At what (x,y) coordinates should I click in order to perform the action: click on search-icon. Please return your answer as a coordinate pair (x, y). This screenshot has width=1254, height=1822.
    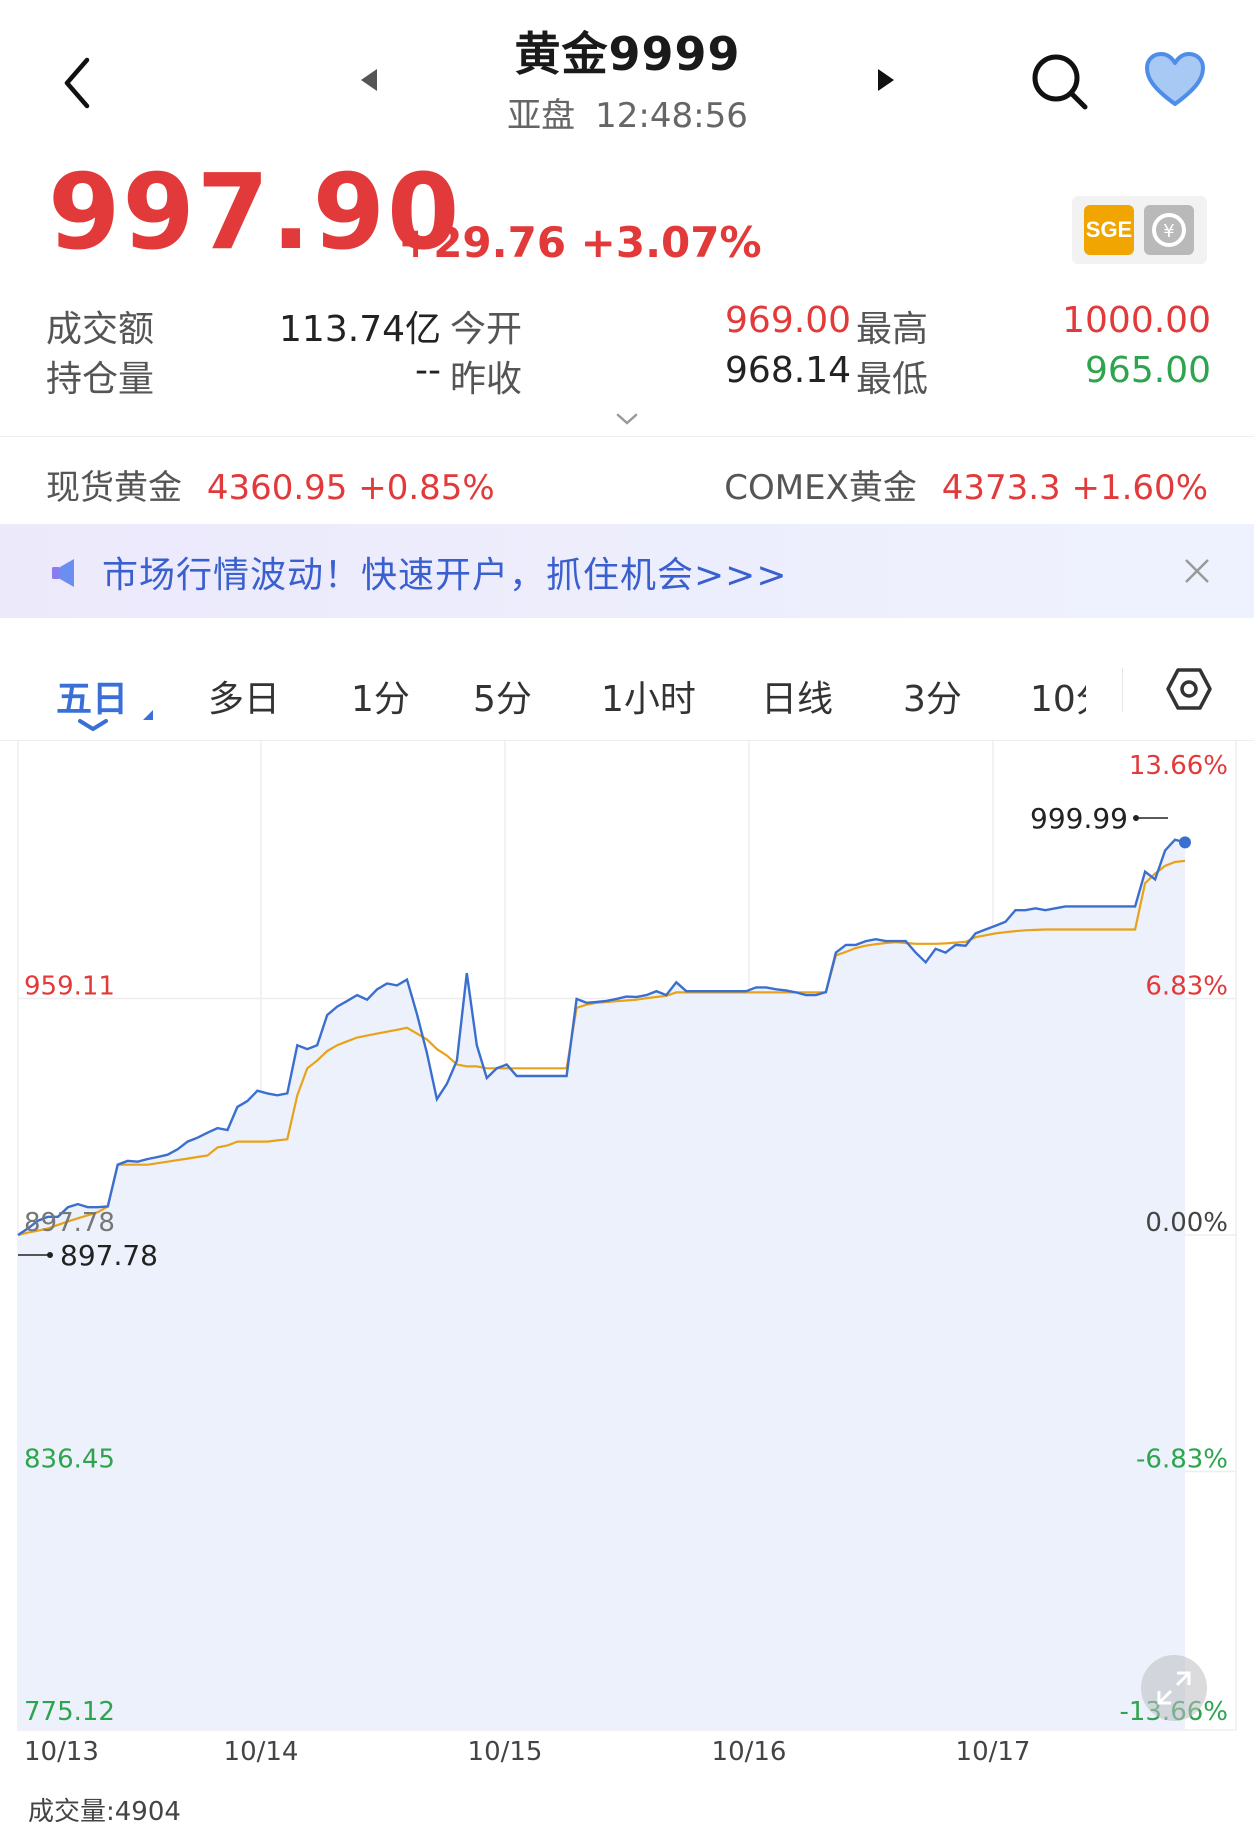
    Looking at the image, I should click on (1060, 82).